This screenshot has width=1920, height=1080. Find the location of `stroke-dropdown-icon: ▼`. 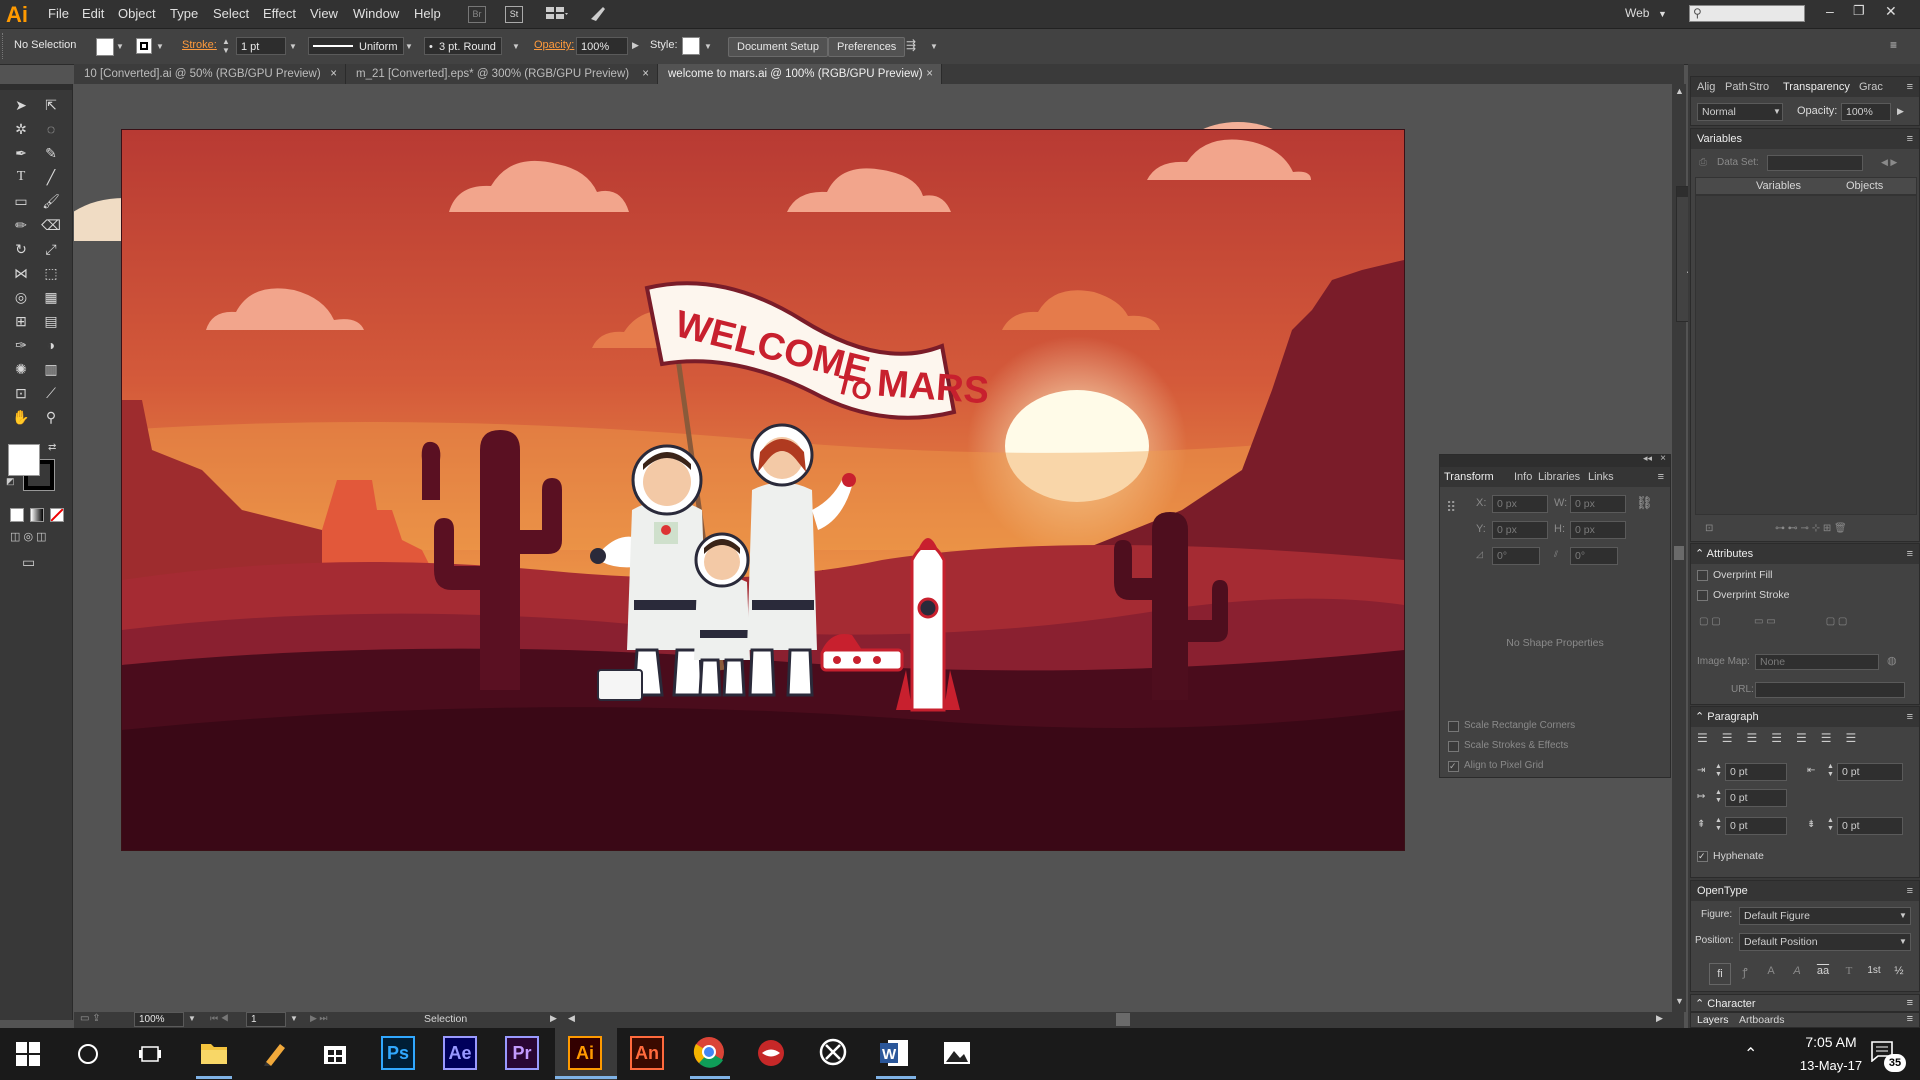

stroke-dropdown-icon: ▼ is located at coordinates (160, 46).